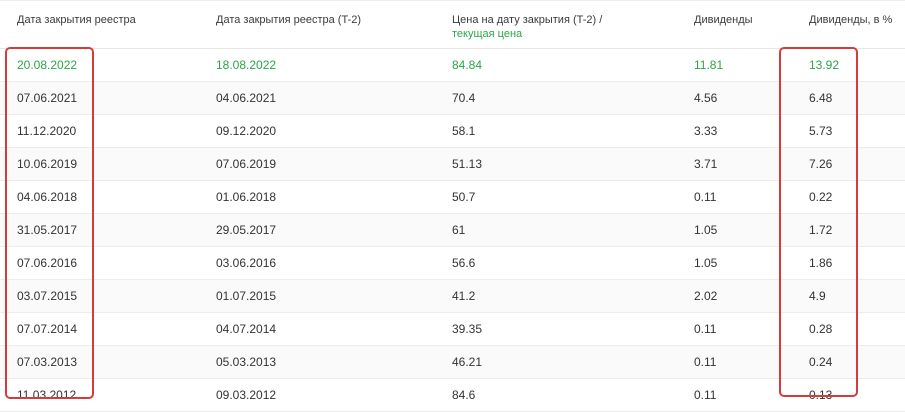  I want to click on close-date-cell: 07.07.2014, so click(47, 329).